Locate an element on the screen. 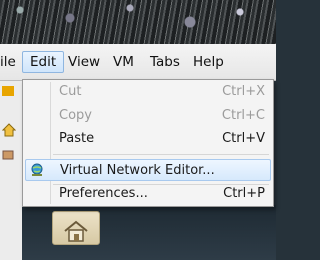 This screenshot has width=320, height=260. menu-help: Help is located at coordinates (208, 62).